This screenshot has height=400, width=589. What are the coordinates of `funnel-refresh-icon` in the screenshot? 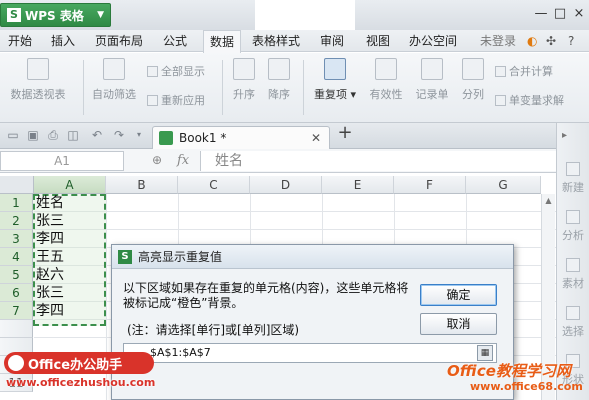 It's located at (152, 100).